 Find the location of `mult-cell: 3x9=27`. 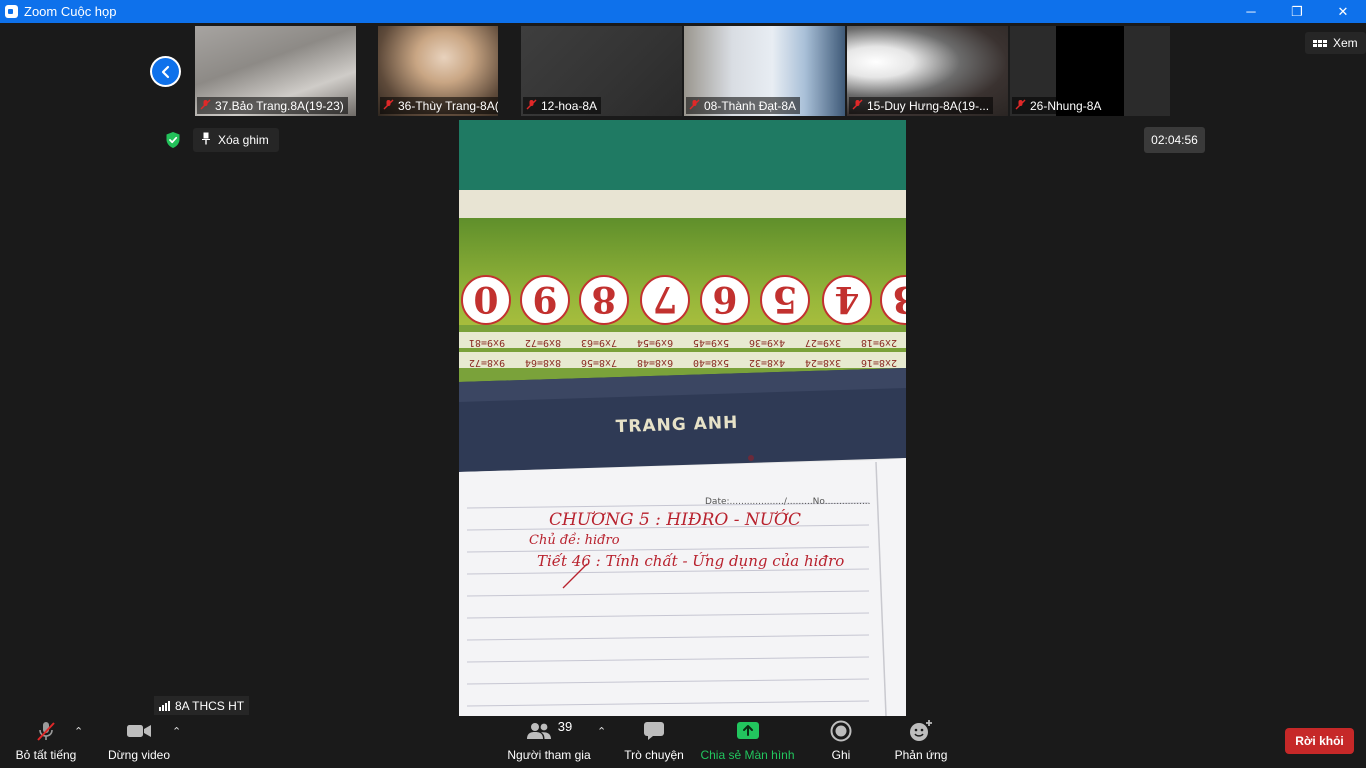

mult-cell: 3x9=27 is located at coordinates (823, 342).